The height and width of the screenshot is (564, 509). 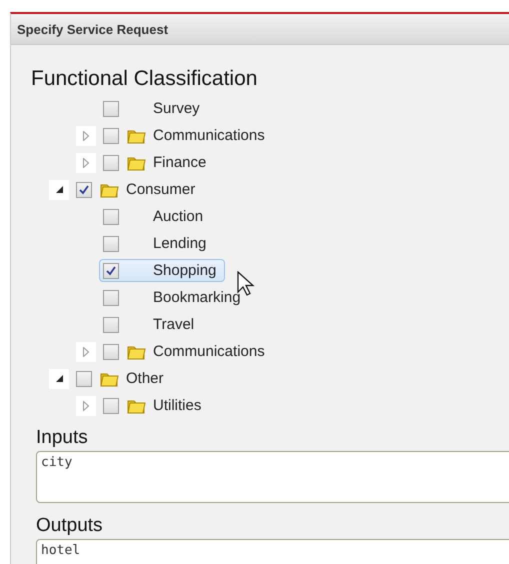 What do you see at coordinates (122, 378) in the screenshot?
I see `tree-item: Other` at bounding box center [122, 378].